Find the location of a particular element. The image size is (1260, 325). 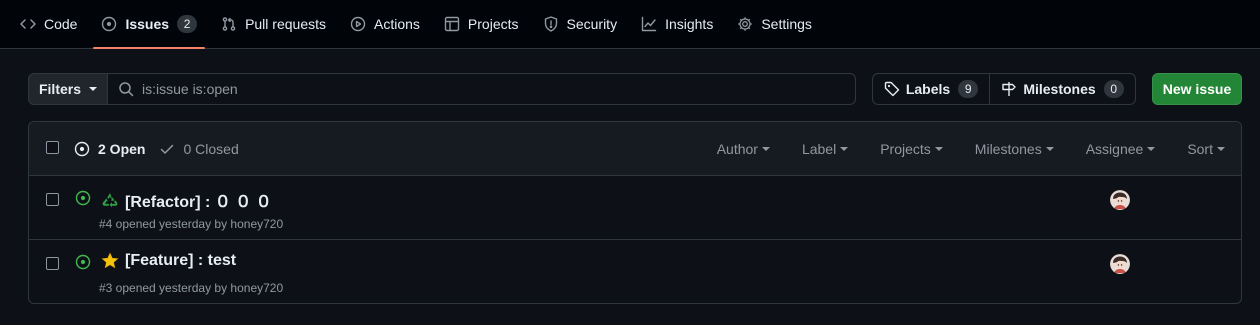

tab-issues: Issues 2 is located at coordinates (149, 24).